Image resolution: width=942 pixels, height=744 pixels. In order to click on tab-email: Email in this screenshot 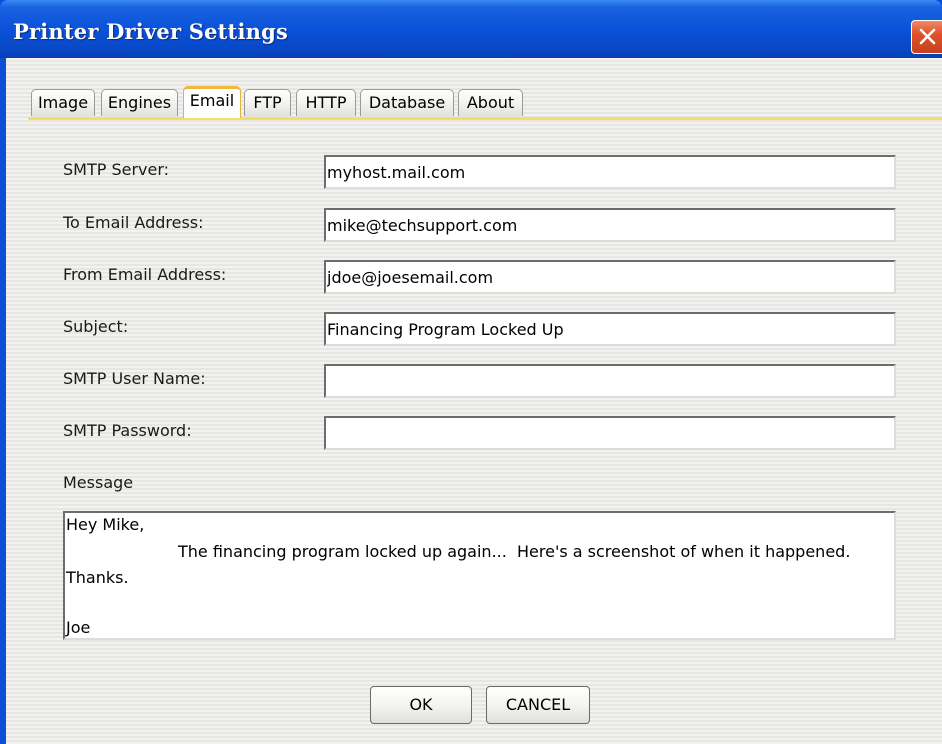, I will do `click(212, 102)`.